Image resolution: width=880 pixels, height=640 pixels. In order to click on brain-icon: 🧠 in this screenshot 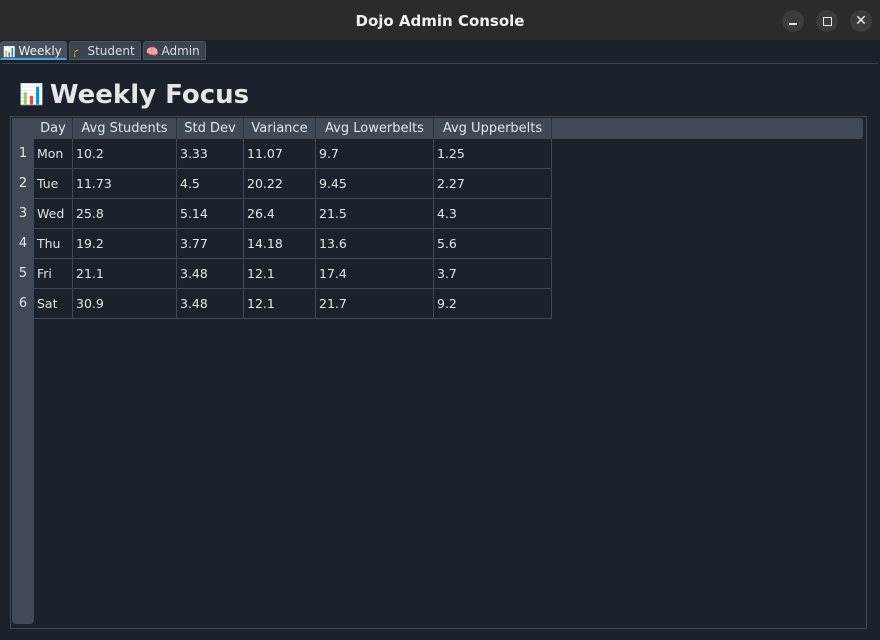, I will do `click(152, 52)`.